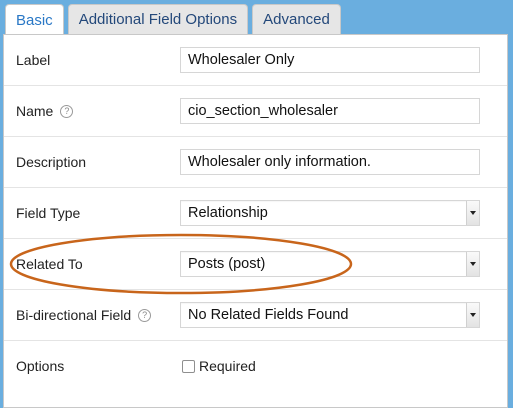  I want to click on field-type-select: Relationship, so click(330, 213).